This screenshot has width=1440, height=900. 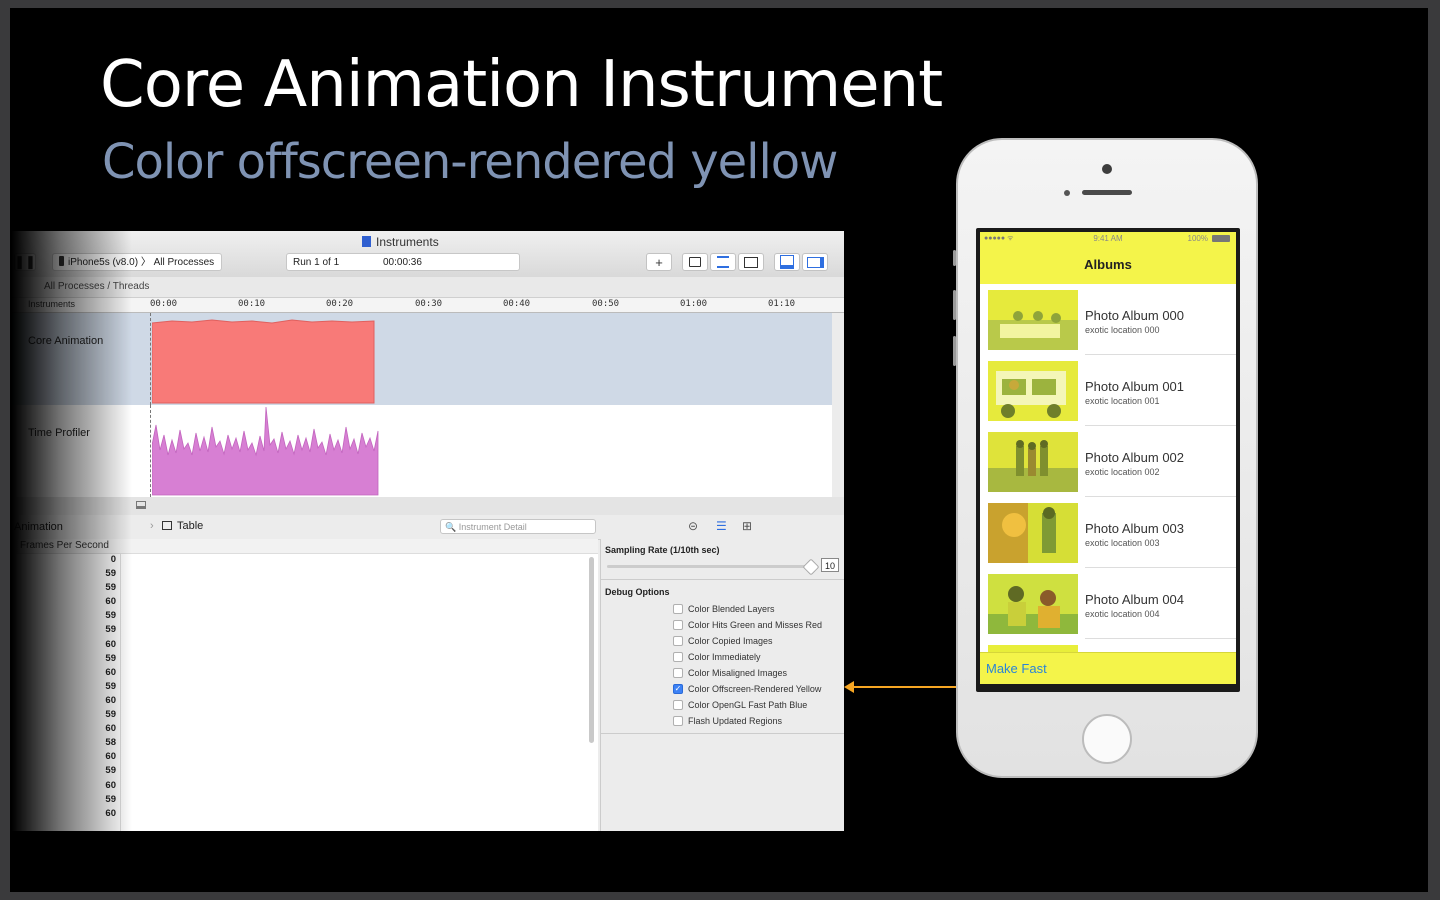 I want to click on album-title: Photo Album 003, so click(x=1135, y=528).